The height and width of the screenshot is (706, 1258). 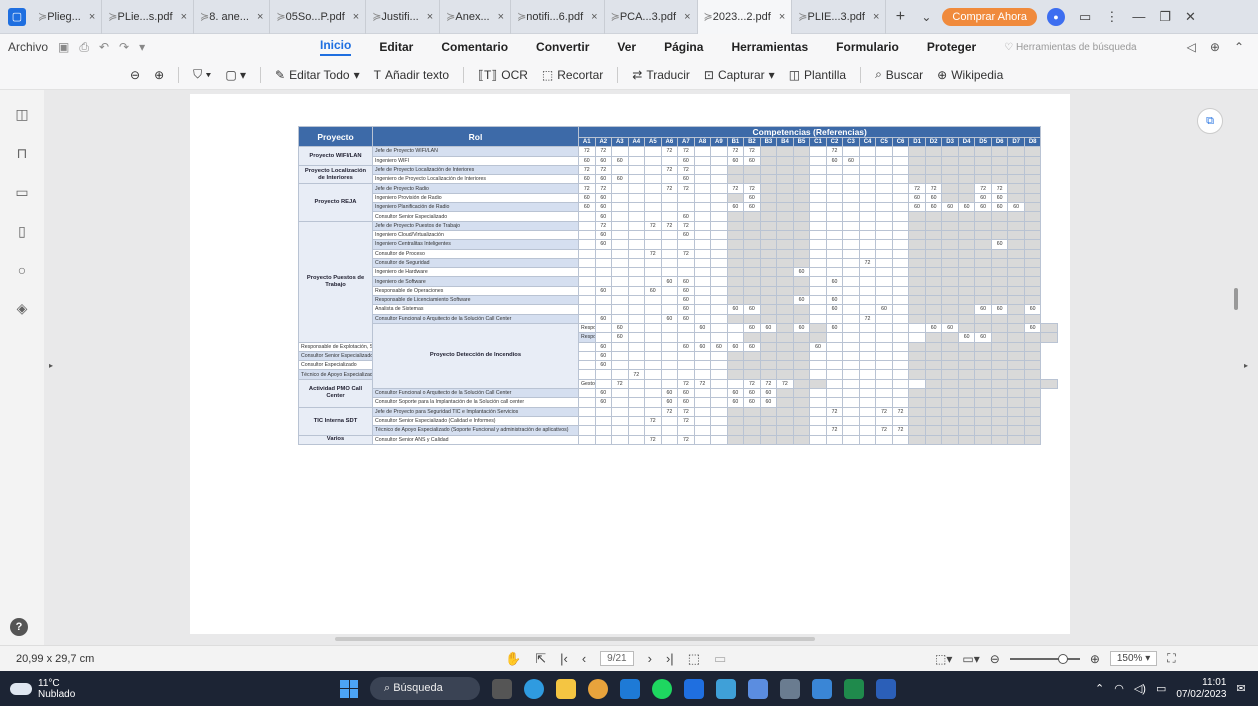 What do you see at coordinates (202, 74) in the screenshot?
I see `highlight-tool-icon: ⛉ ▾` at bounding box center [202, 74].